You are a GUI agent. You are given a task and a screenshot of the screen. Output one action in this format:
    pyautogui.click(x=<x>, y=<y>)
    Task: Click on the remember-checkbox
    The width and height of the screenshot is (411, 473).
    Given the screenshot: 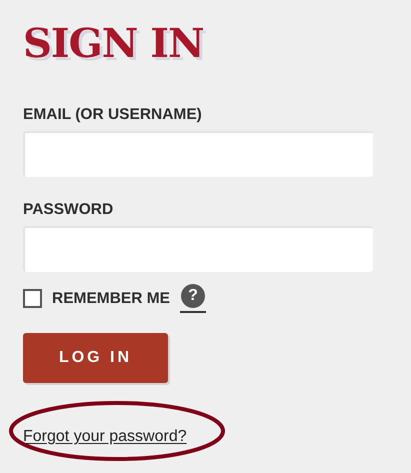 What is the action you would take?
    pyautogui.click(x=32, y=298)
    